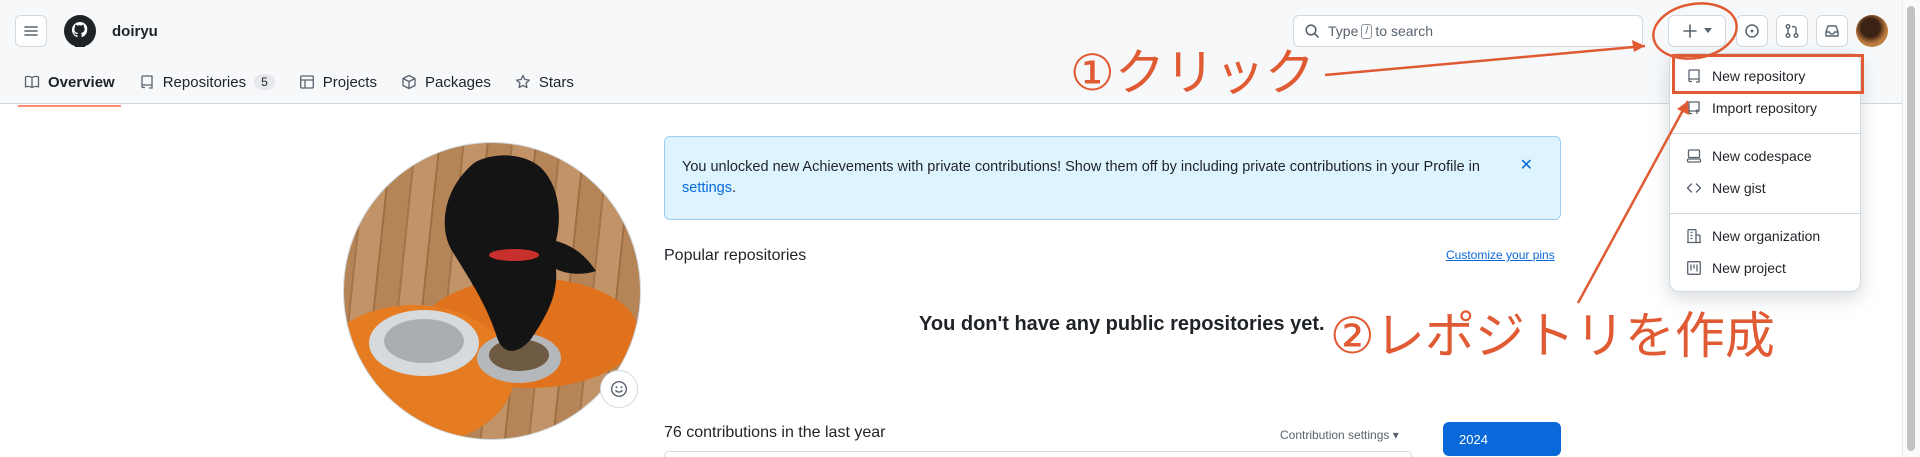 This screenshot has height=457, width=1920. What do you see at coordinates (1531, 153) in the screenshot?
I see `annotation-overlay` at bounding box center [1531, 153].